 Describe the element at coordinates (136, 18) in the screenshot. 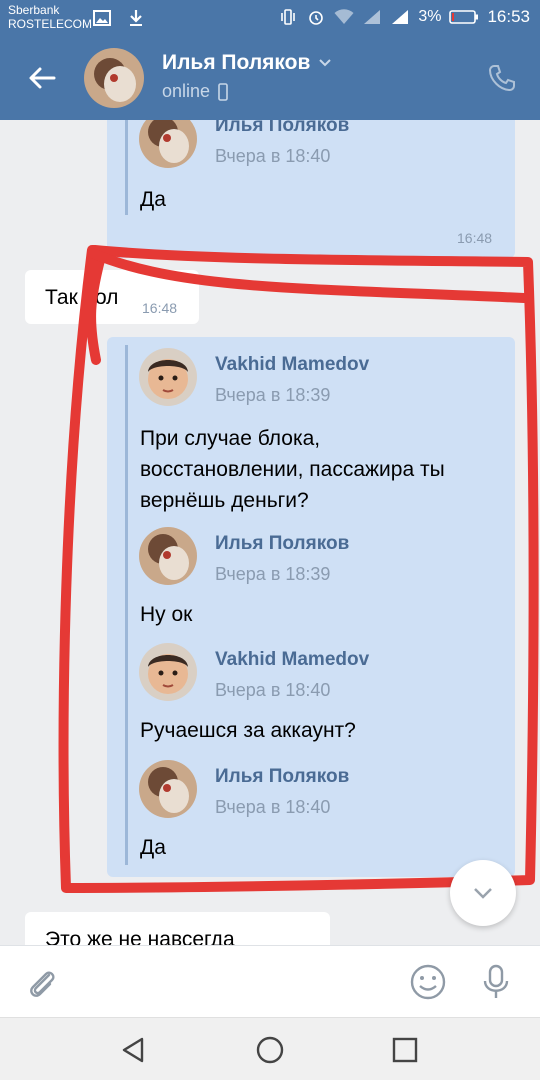

I see `download-icon` at that location.